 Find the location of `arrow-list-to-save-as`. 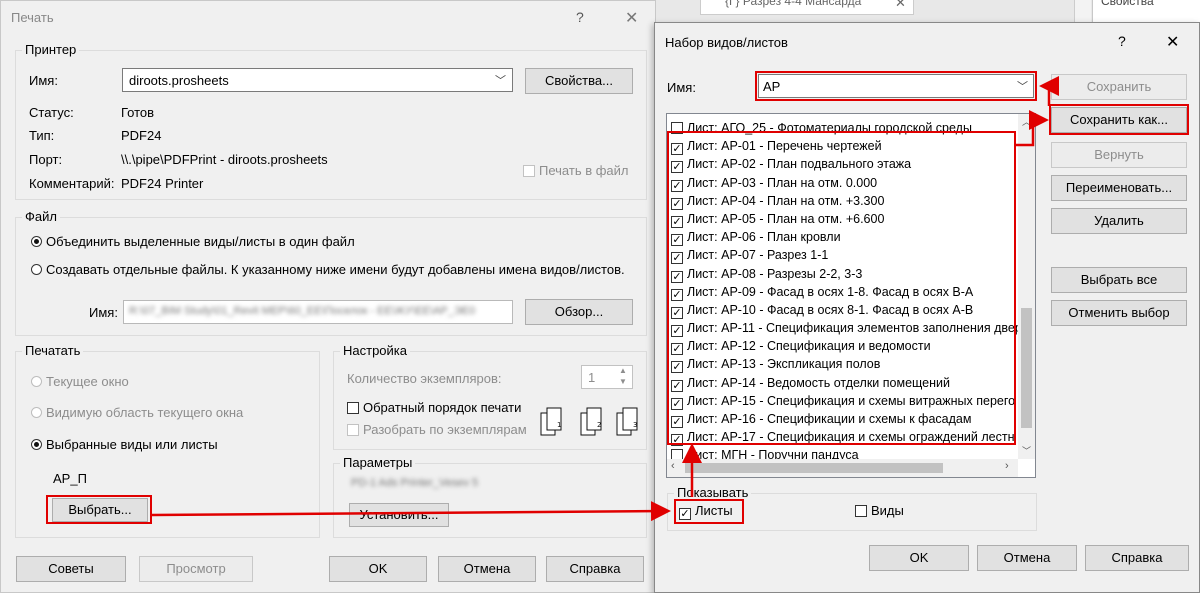

arrow-list-to-save-as is located at coordinates (1032, 128).